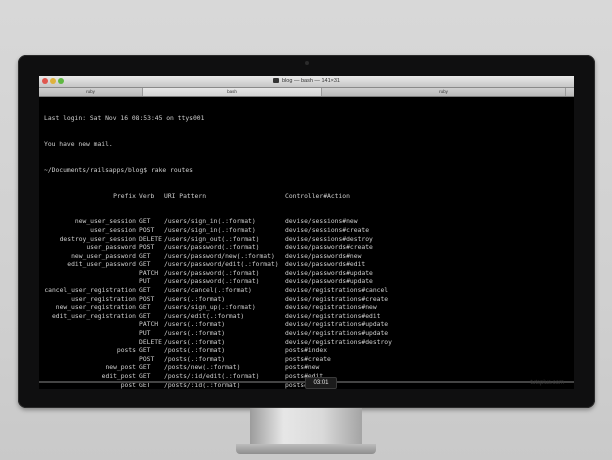 The width and height of the screenshot is (612, 460). I want to click on route-action: devise/registrations#destroy, so click(338, 342).